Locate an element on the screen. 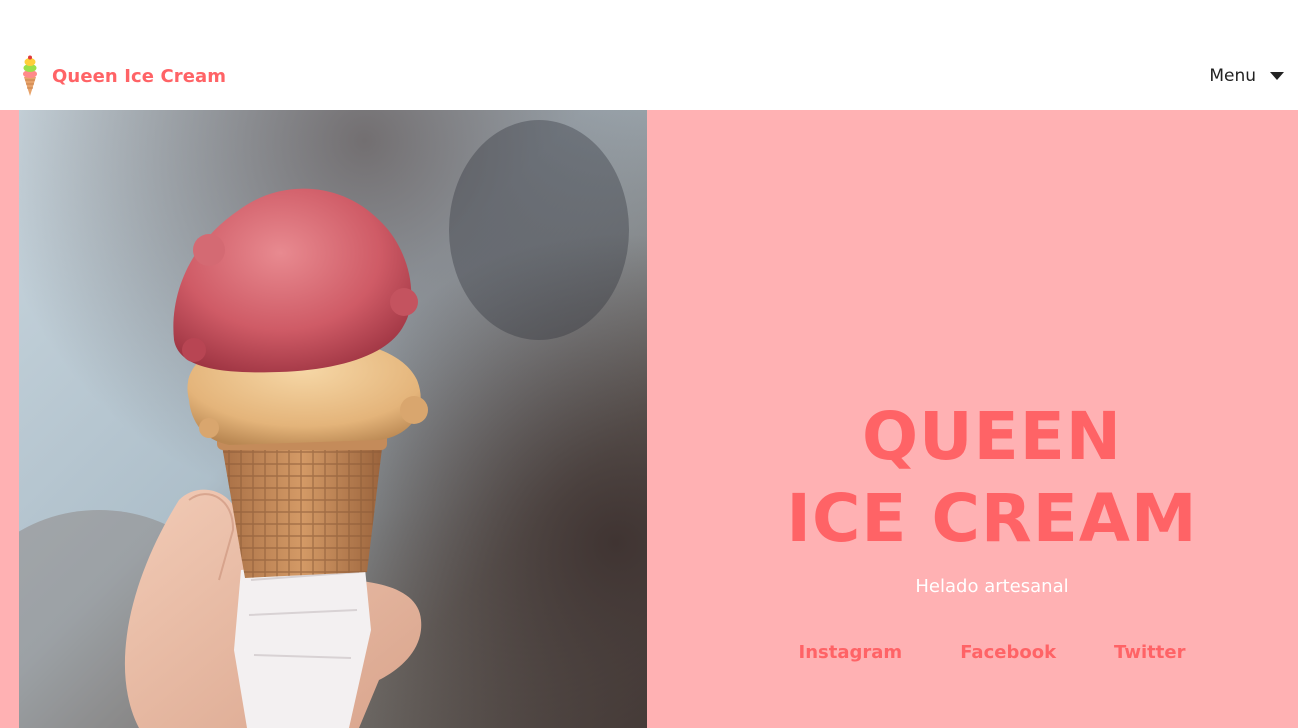  hero-title-line1: QUEEN is located at coordinates (992, 436).